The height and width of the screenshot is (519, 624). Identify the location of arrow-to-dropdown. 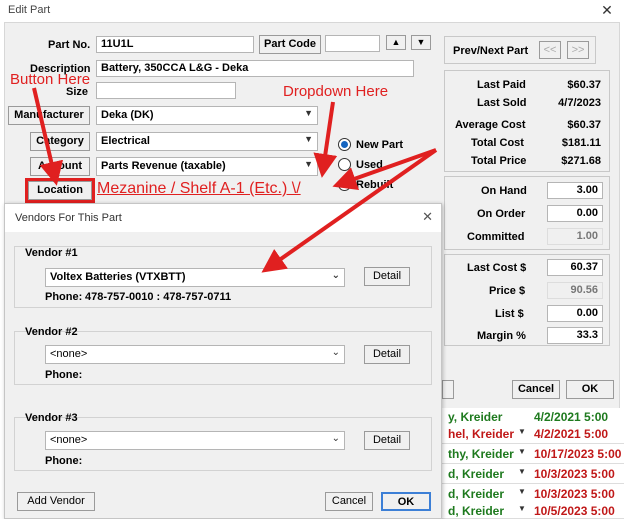
(325, 139).